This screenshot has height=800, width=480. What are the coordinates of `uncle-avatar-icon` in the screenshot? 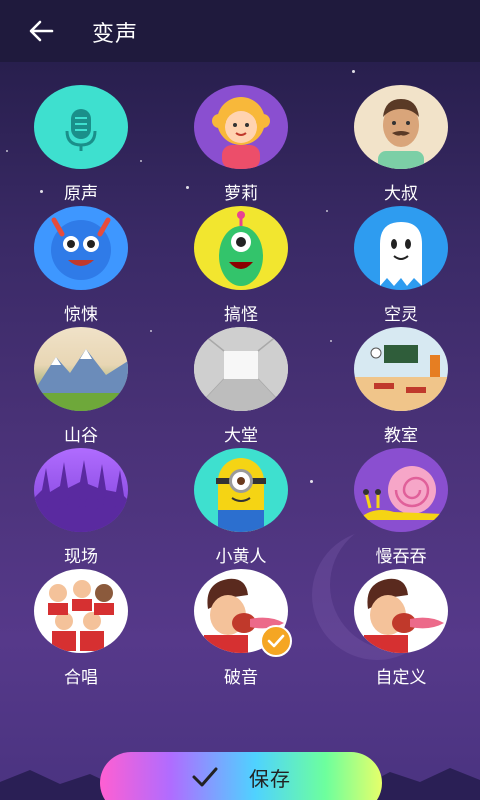 It's located at (401, 127).